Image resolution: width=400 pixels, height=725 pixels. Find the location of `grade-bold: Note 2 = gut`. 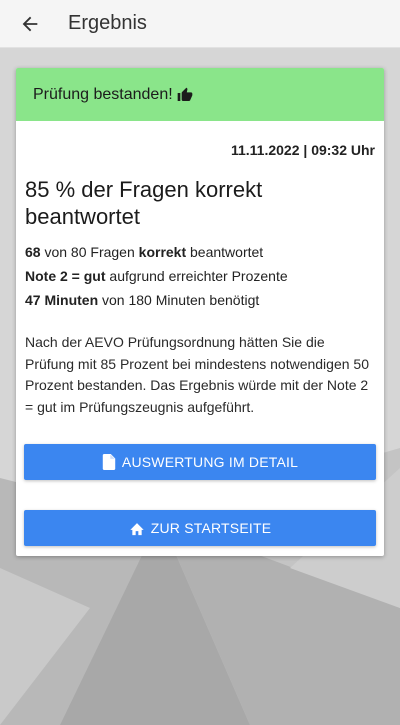

grade-bold: Note 2 = gut is located at coordinates (65, 276).